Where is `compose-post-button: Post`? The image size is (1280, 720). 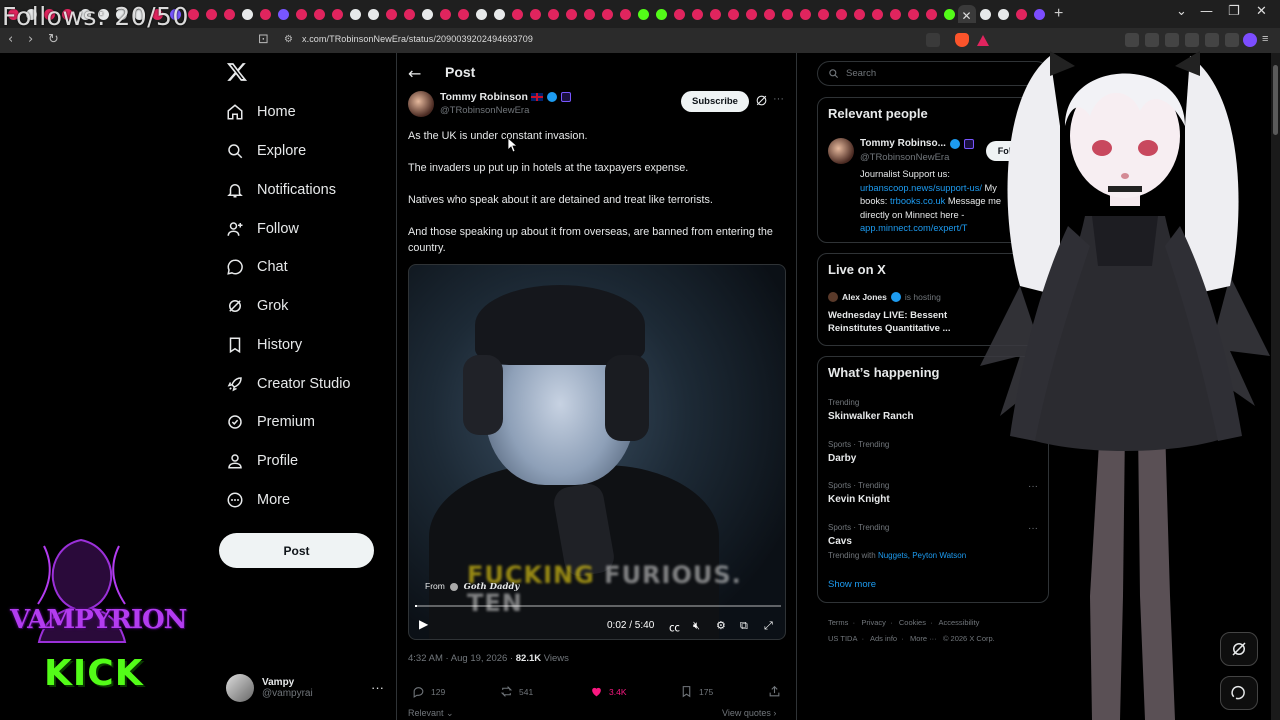 compose-post-button: Post is located at coordinates (296, 550).